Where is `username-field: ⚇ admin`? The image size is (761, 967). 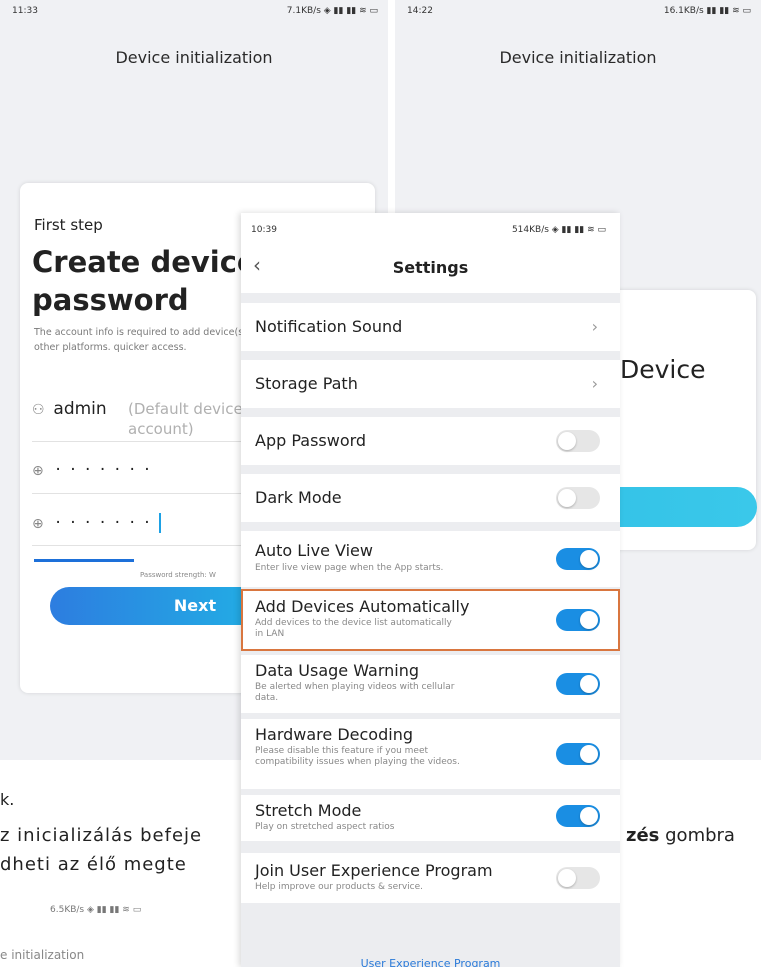
username-field: ⚇ admin is located at coordinates (69, 409).